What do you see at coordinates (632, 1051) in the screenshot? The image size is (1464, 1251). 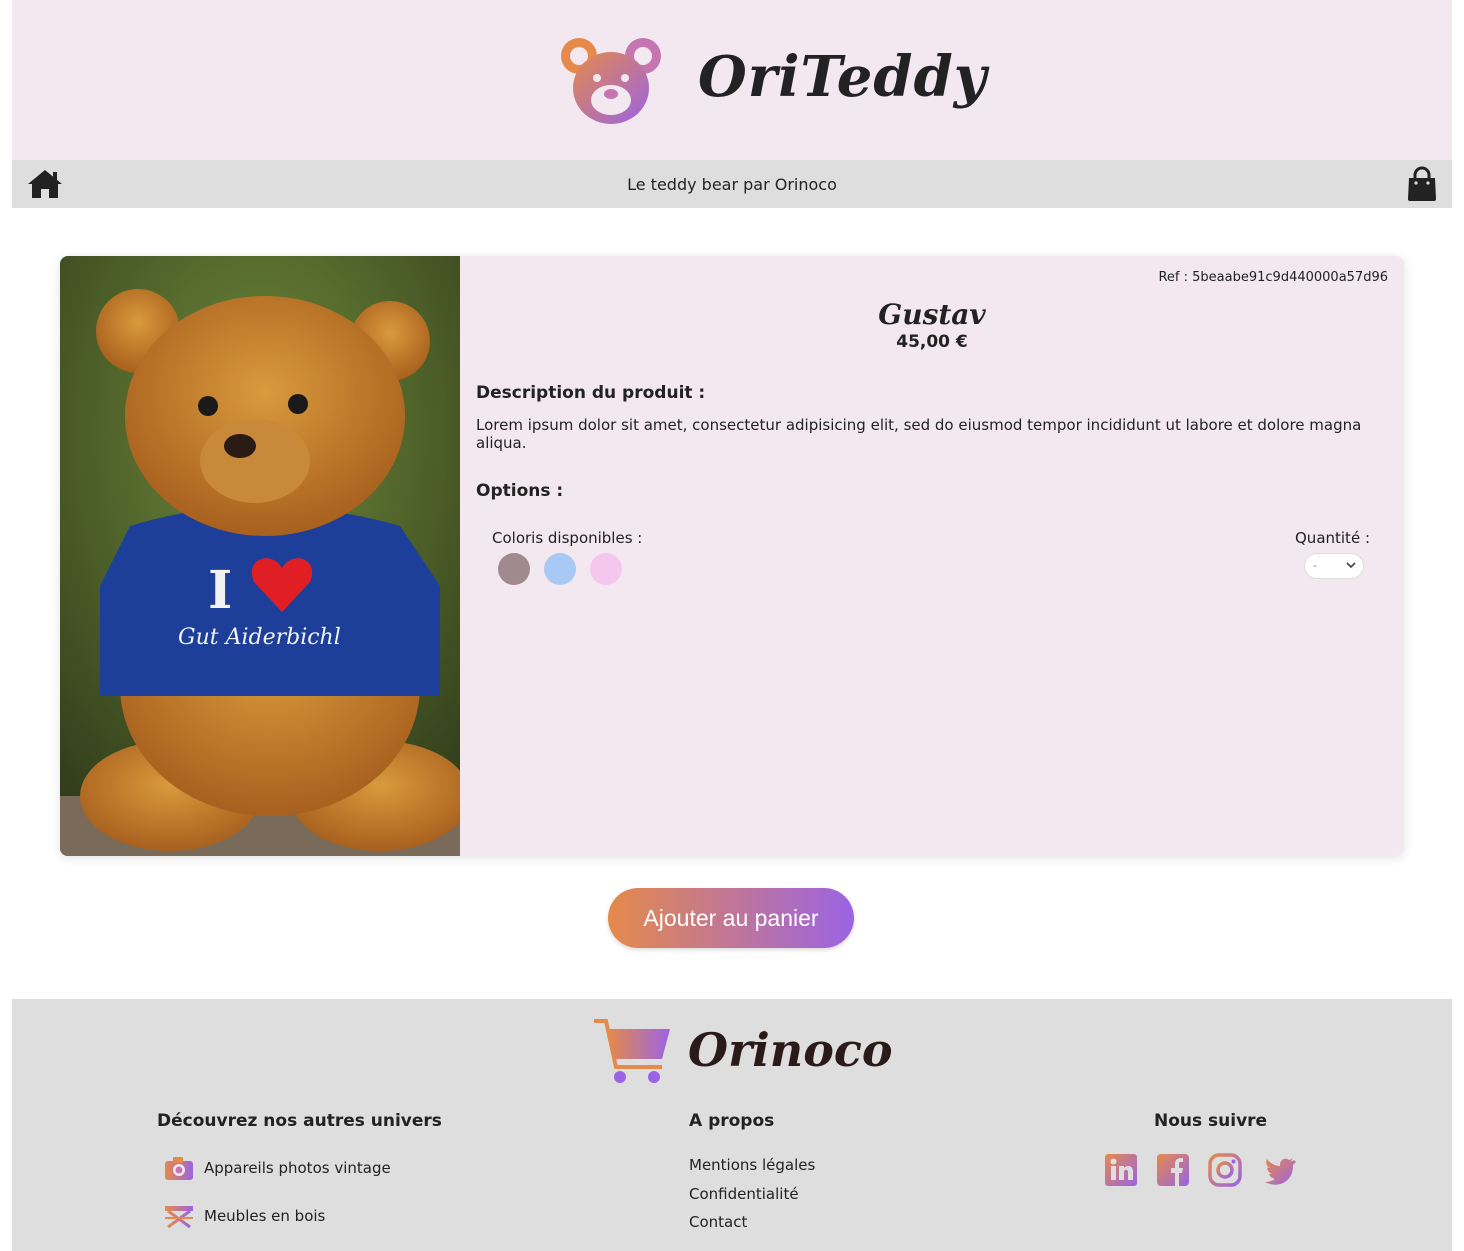 I see `cart-logo-icon` at bounding box center [632, 1051].